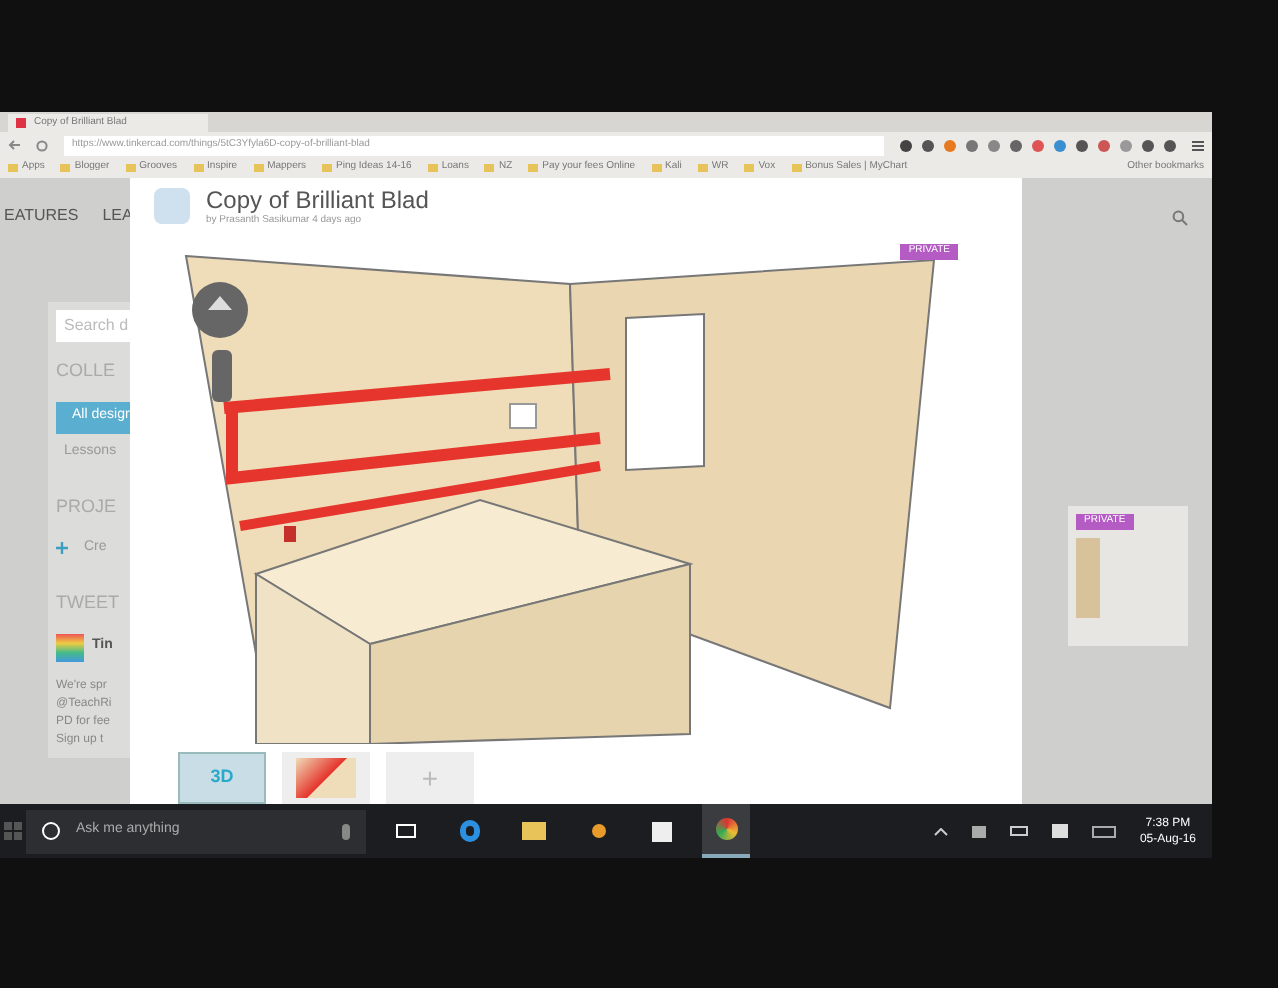 This screenshot has height=988, width=1278. Describe the element at coordinates (13, 831) in the screenshot. I see `windows-start-icon` at that location.